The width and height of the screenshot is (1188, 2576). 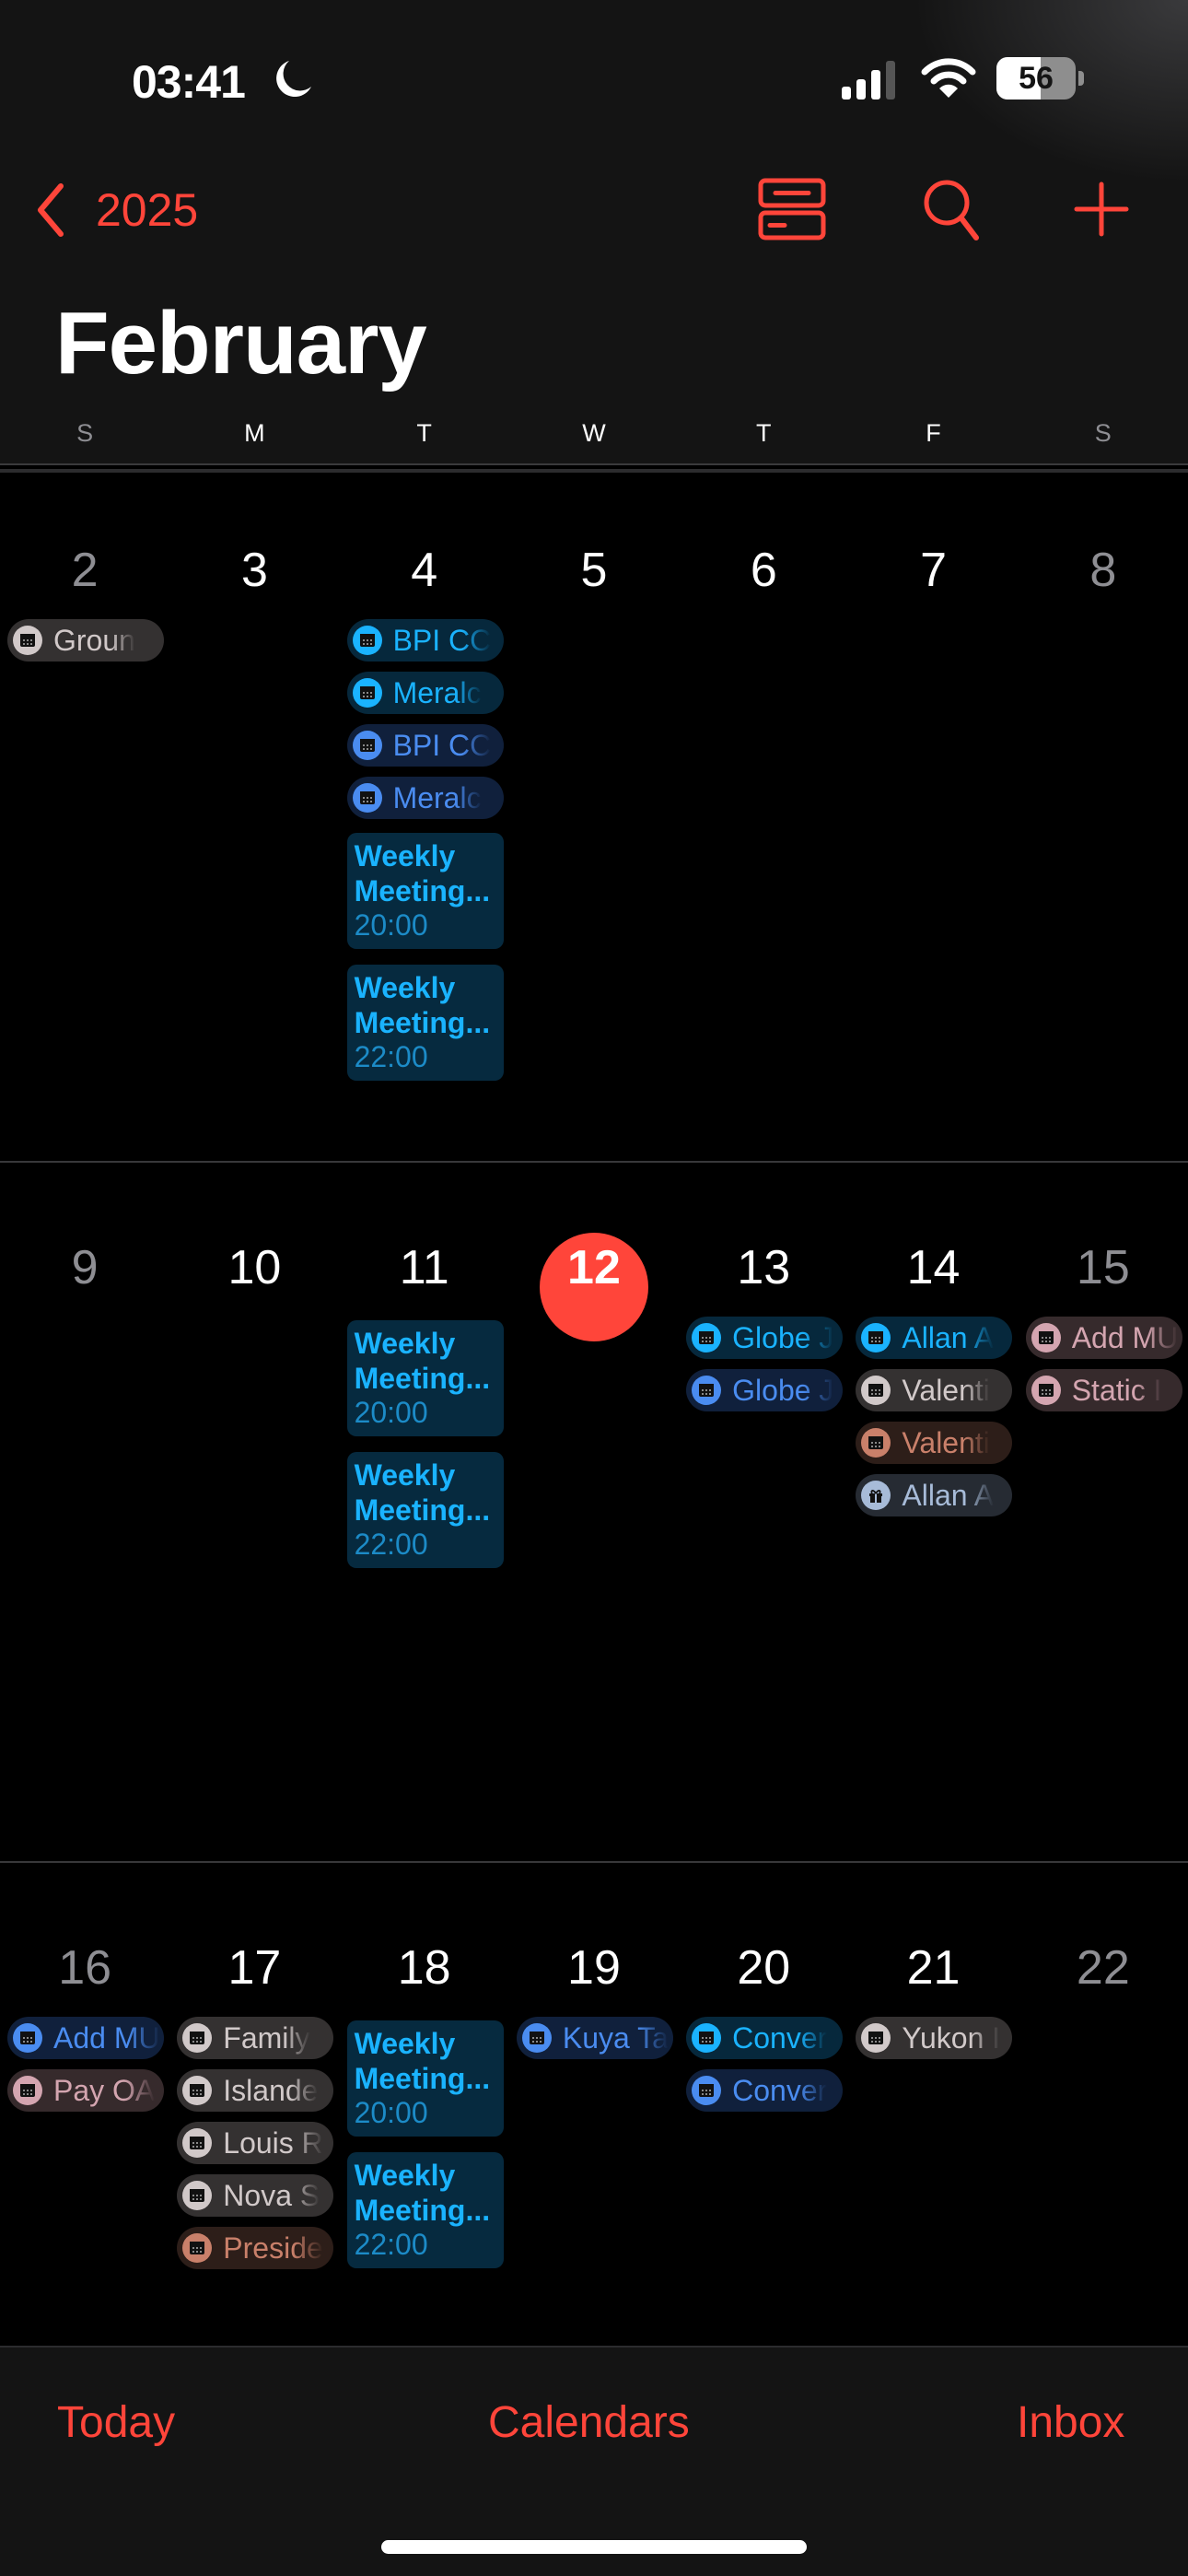 What do you see at coordinates (115, 211) in the screenshot?
I see `back-to-year-button: 2025` at bounding box center [115, 211].